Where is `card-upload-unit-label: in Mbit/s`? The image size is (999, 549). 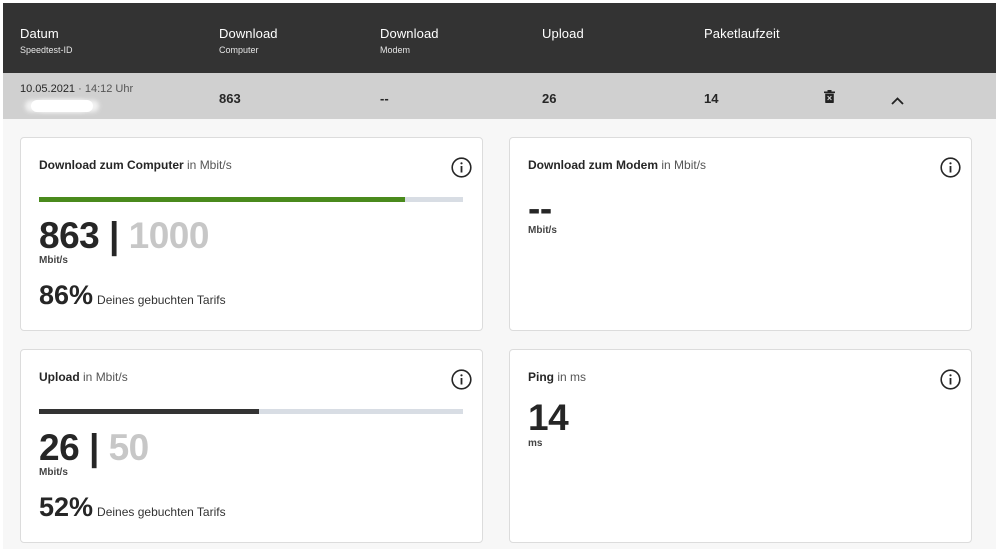 card-upload-unit-label: in Mbit/s is located at coordinates (105, 377).